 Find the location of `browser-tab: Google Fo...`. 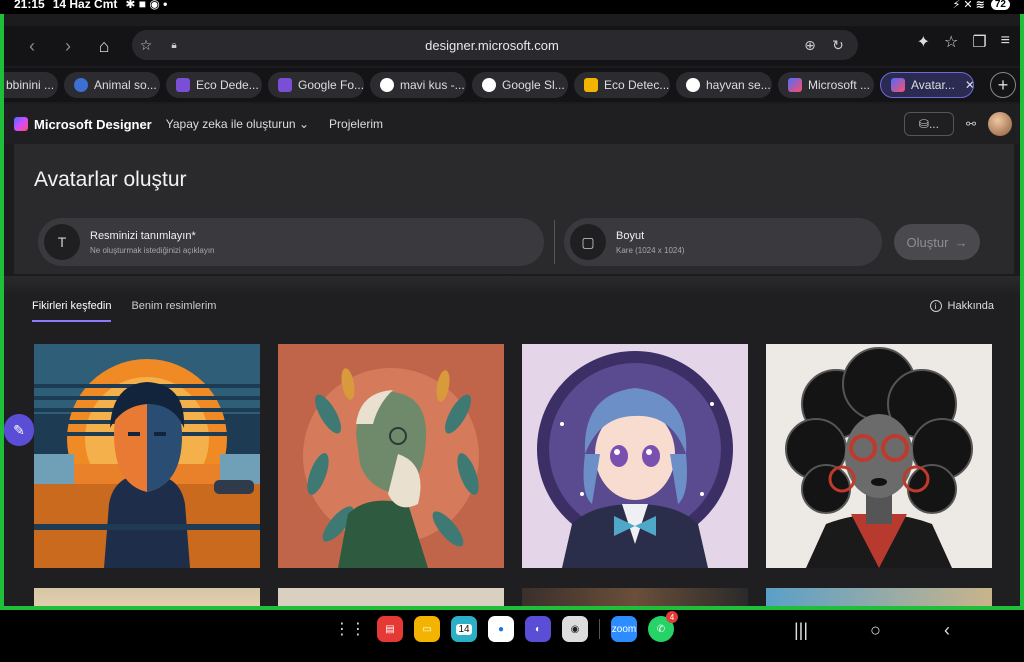

browser-tab: Google Fo... is located at coordinates (316, 85).